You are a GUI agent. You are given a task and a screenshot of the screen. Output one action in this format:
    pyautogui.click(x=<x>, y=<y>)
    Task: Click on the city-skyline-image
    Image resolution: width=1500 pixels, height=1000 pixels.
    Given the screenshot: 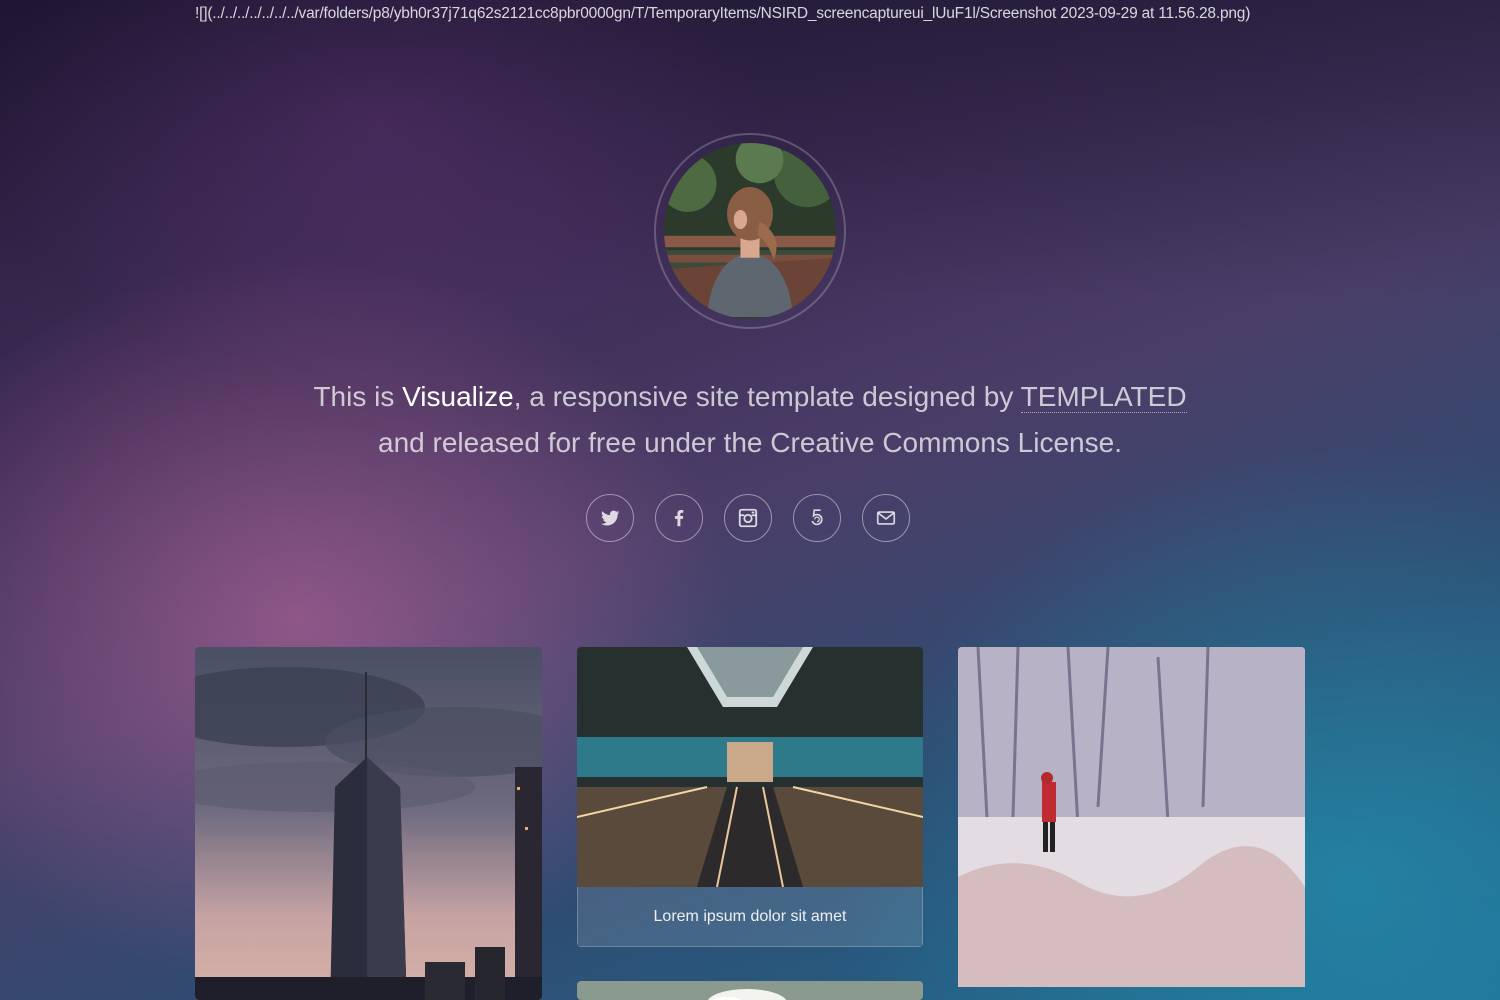 What is the action you would take?
    pyautogui.click(x=368, y=823)
    